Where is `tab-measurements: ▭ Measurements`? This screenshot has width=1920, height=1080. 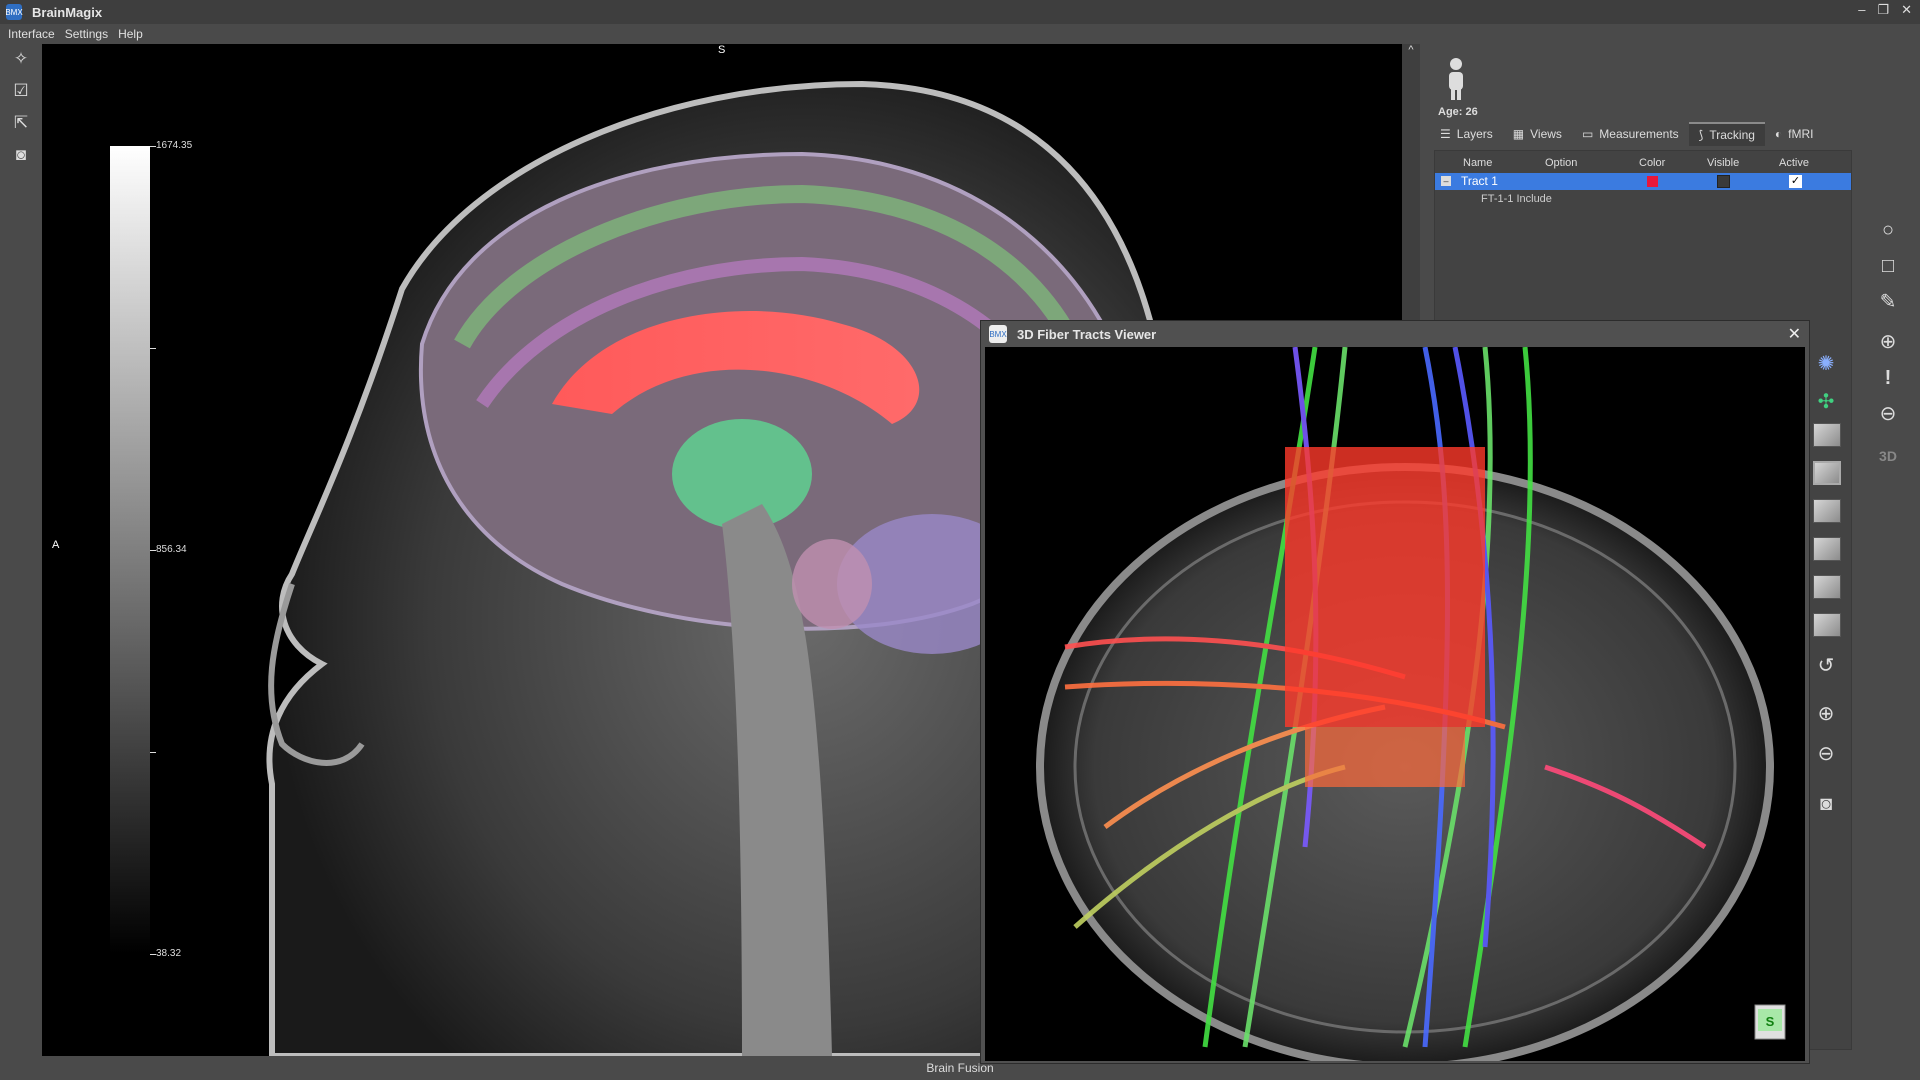 tab-measurements: ▭ Measurements is located at coordinates (1630, 134).